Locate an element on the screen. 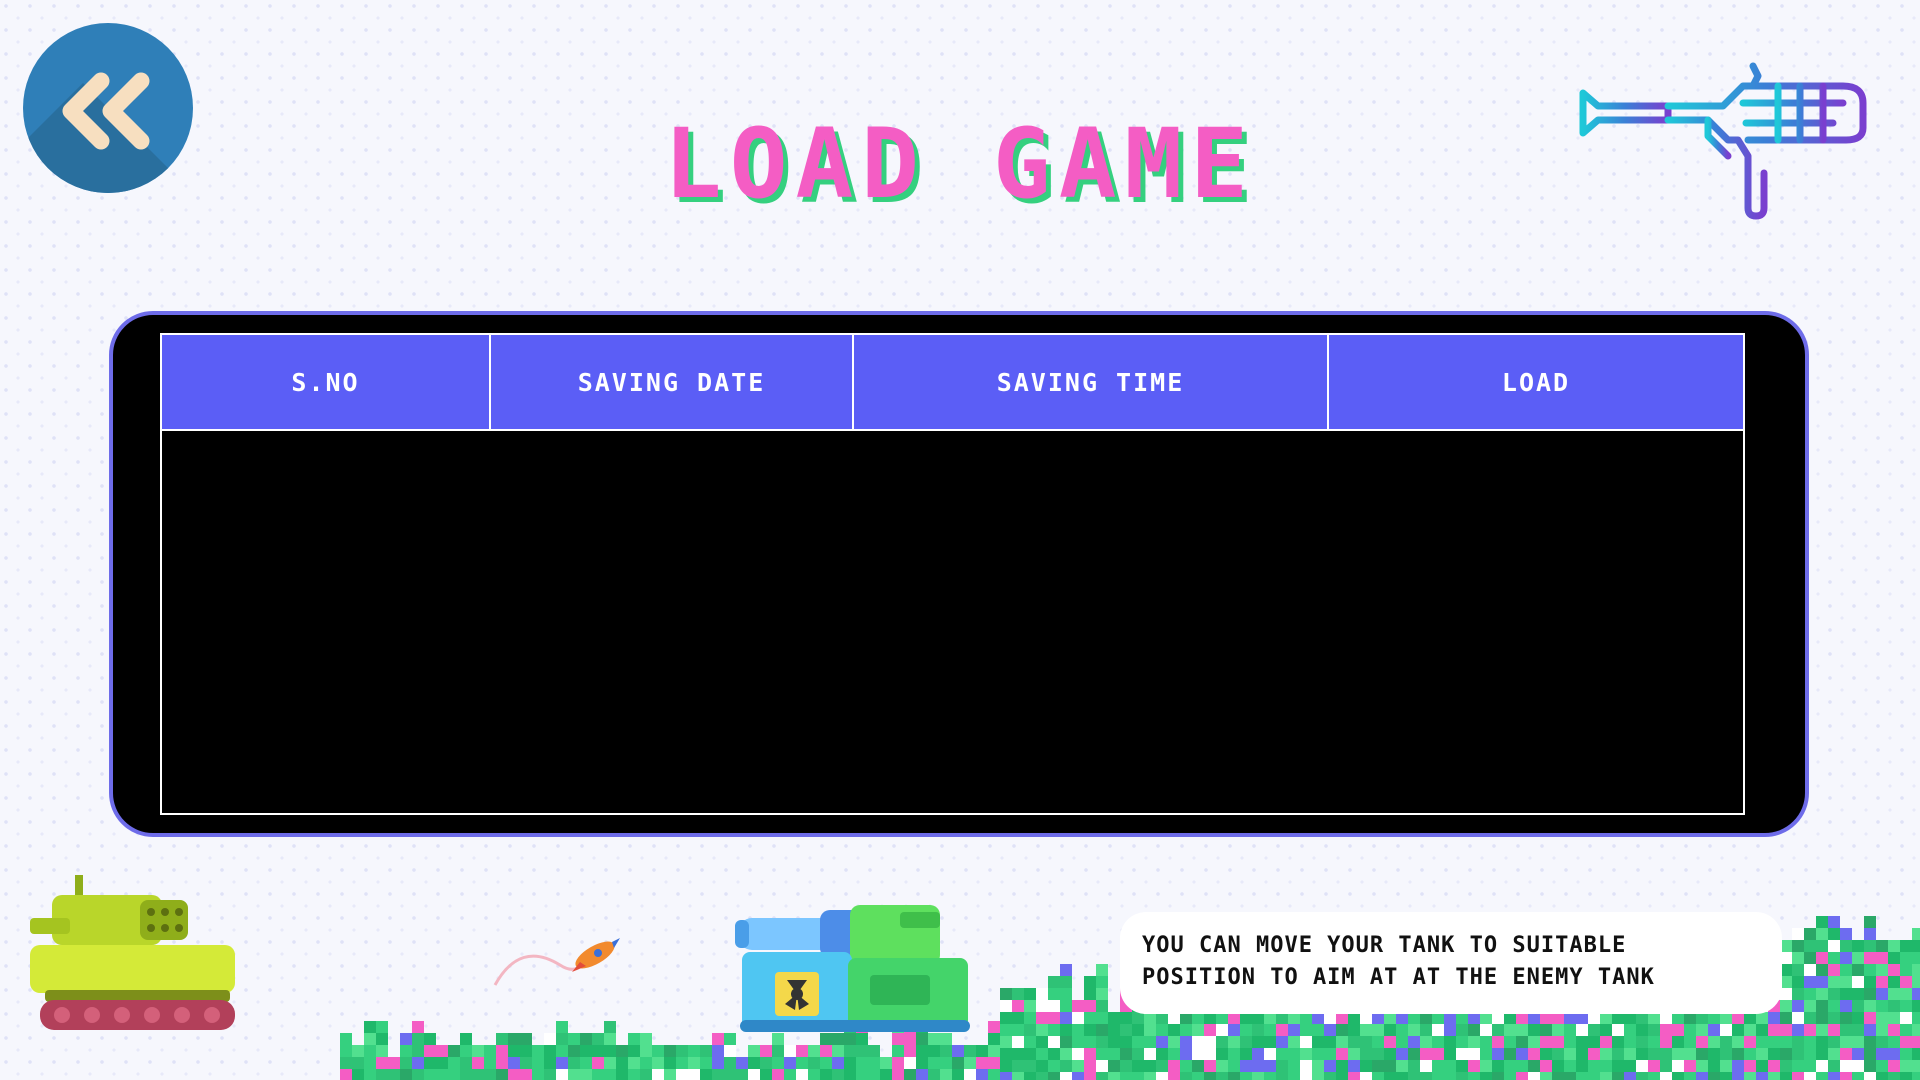 The image size is (1920, 1080). ray-gun-icon is located at coordinates (1723, 141).